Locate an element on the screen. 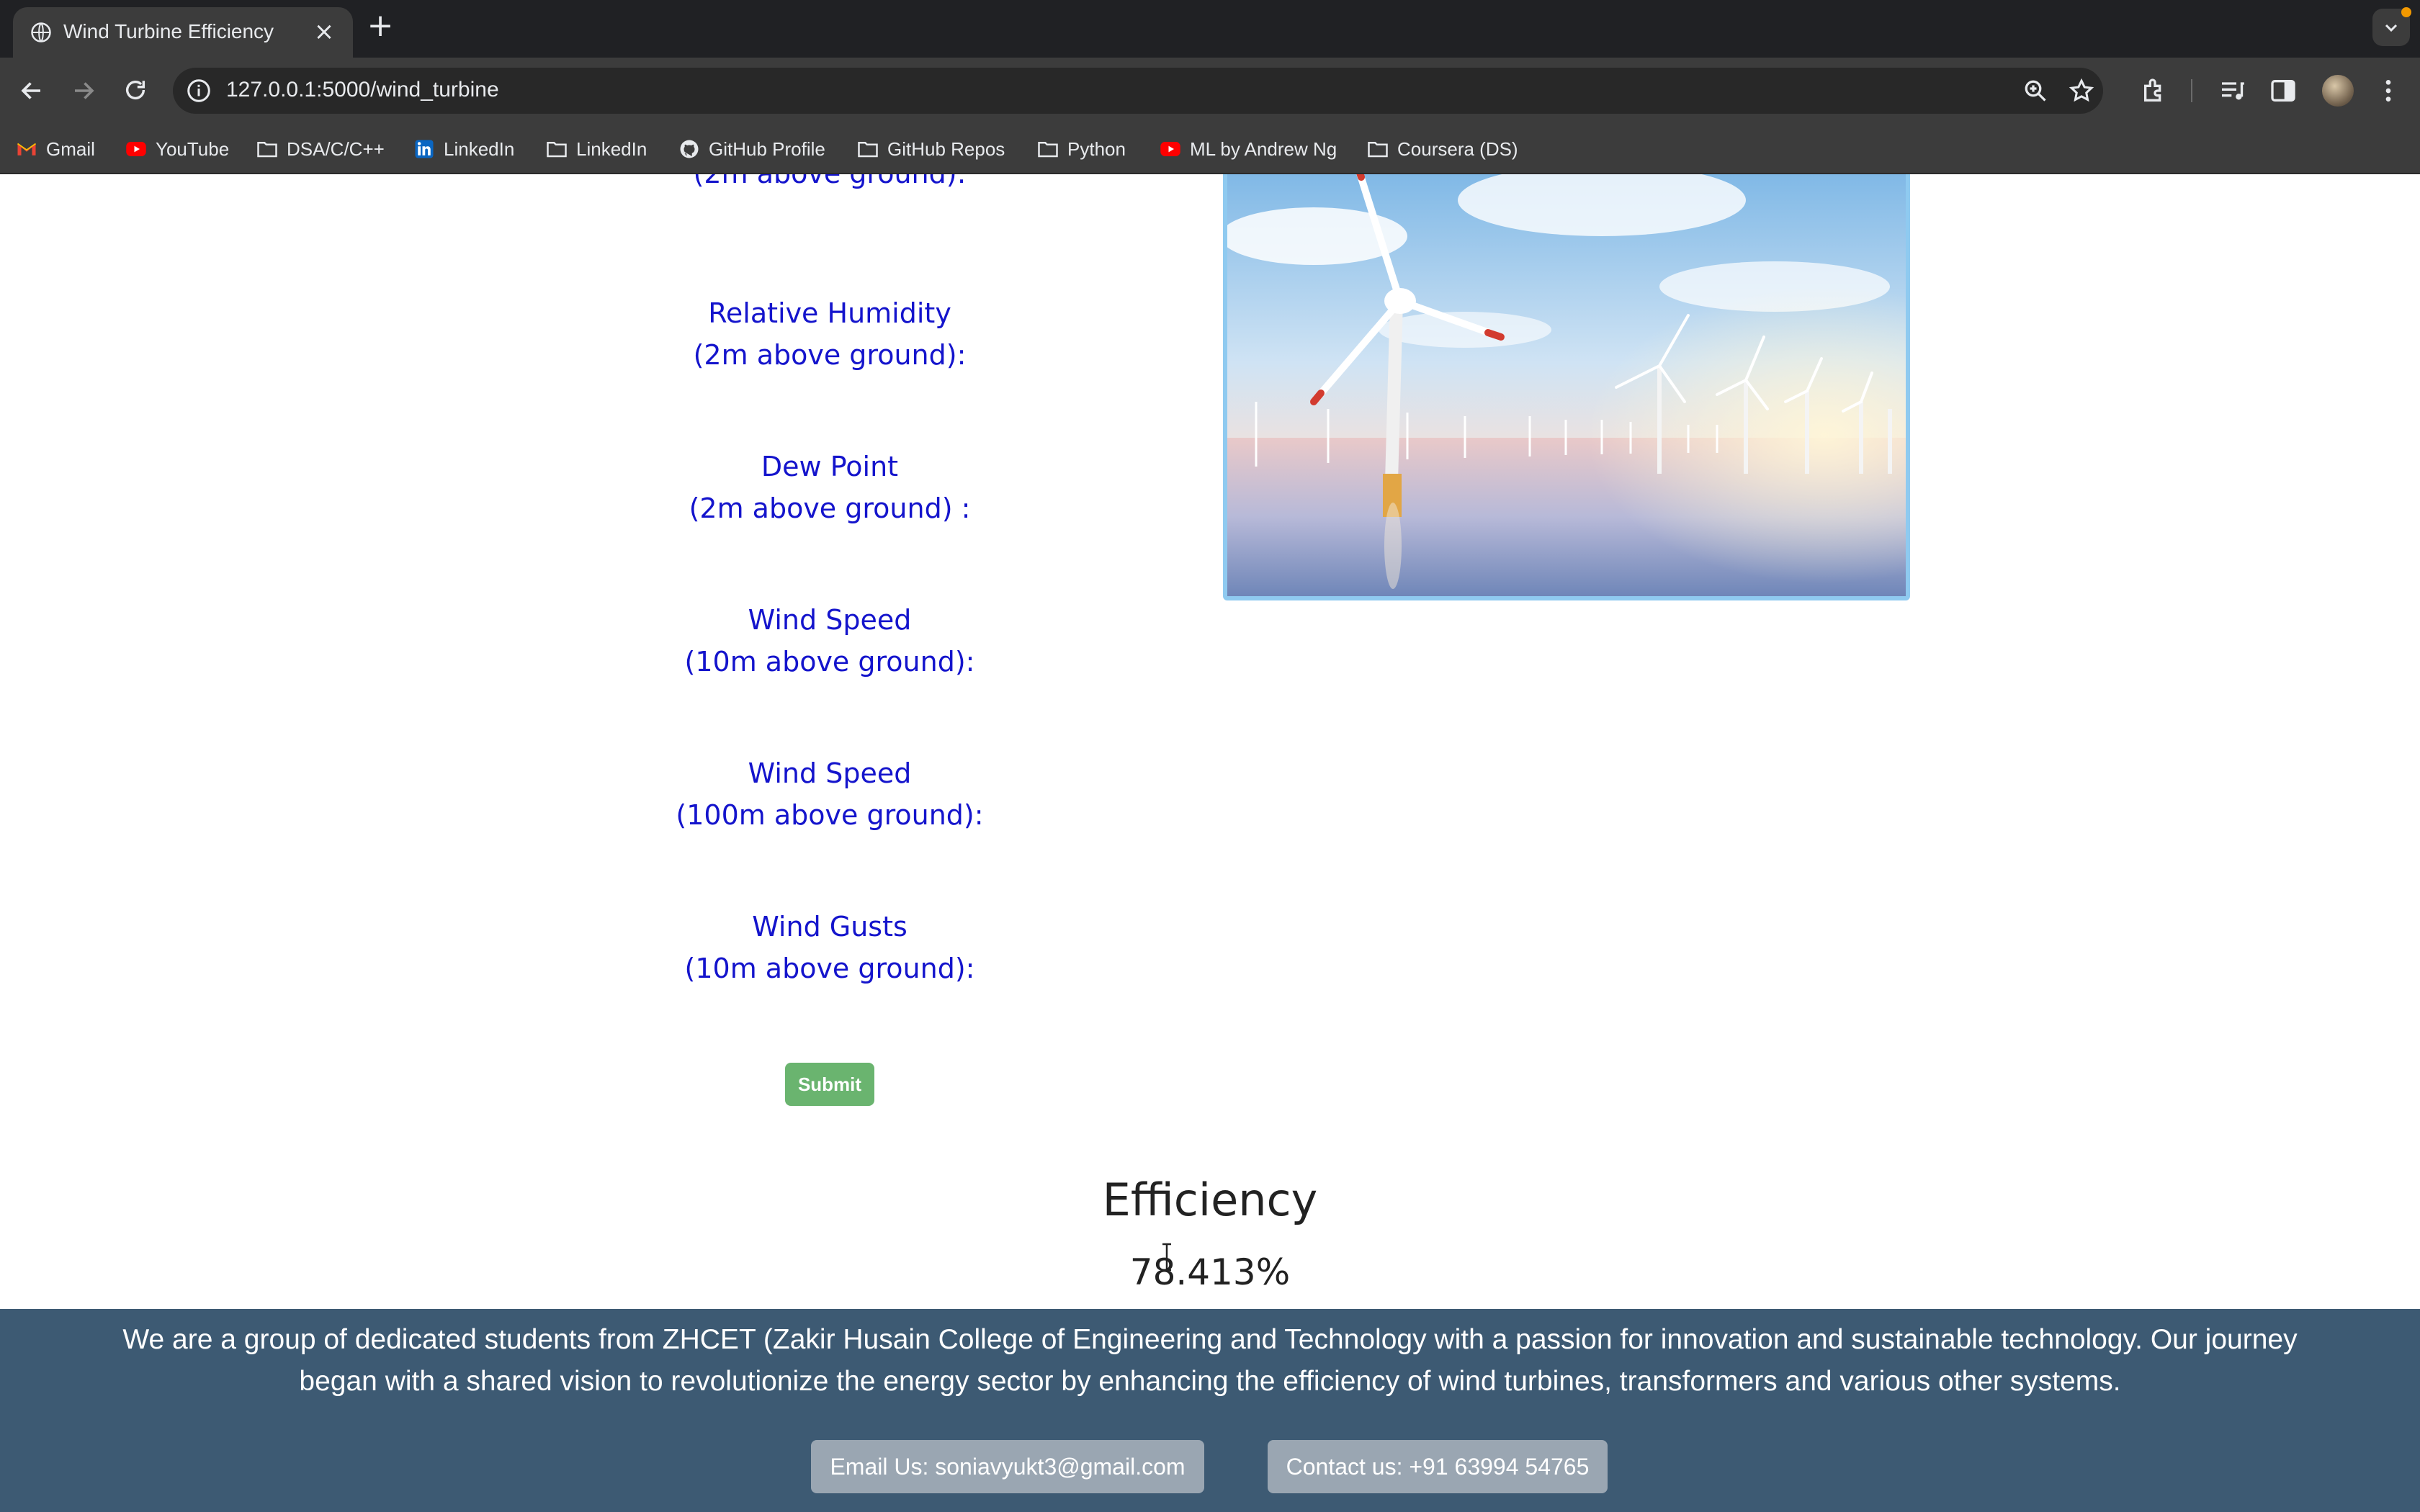 This screenshot has width=2420, height=1512. reload-button is located at coordinates (135, 90).